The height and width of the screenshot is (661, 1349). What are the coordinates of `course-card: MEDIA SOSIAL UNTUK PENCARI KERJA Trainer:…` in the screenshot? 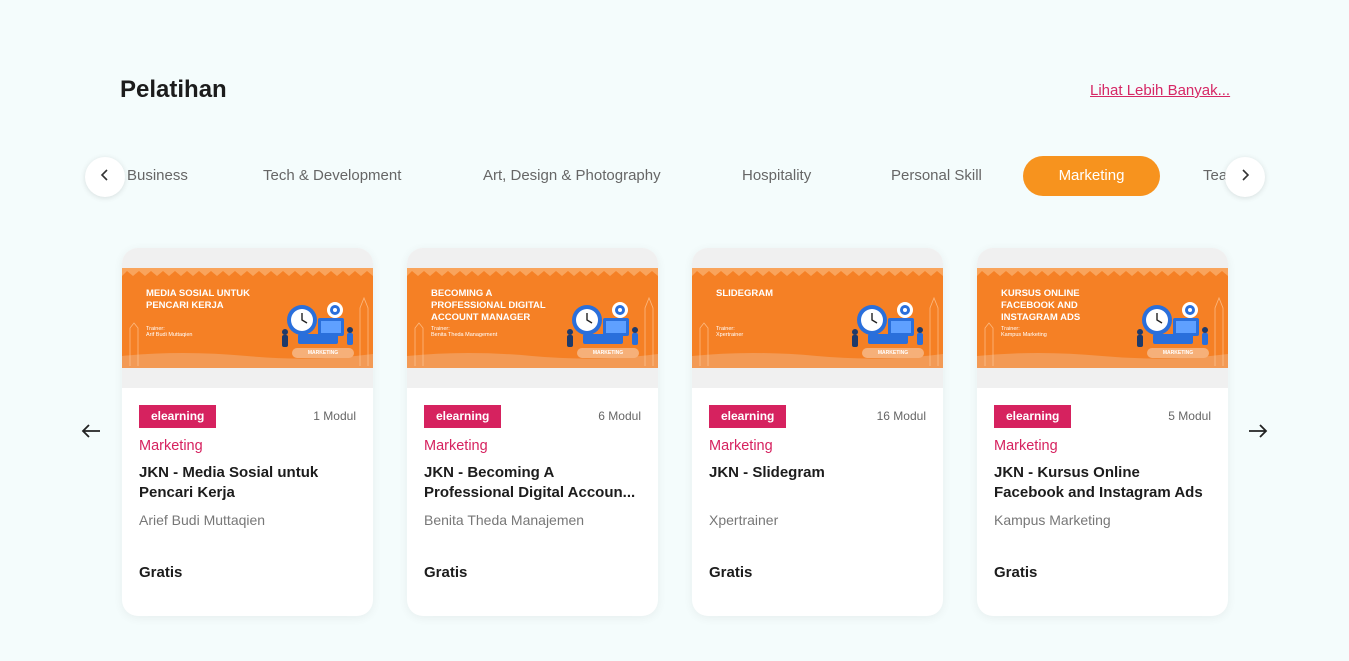 It's located at (247, 432).